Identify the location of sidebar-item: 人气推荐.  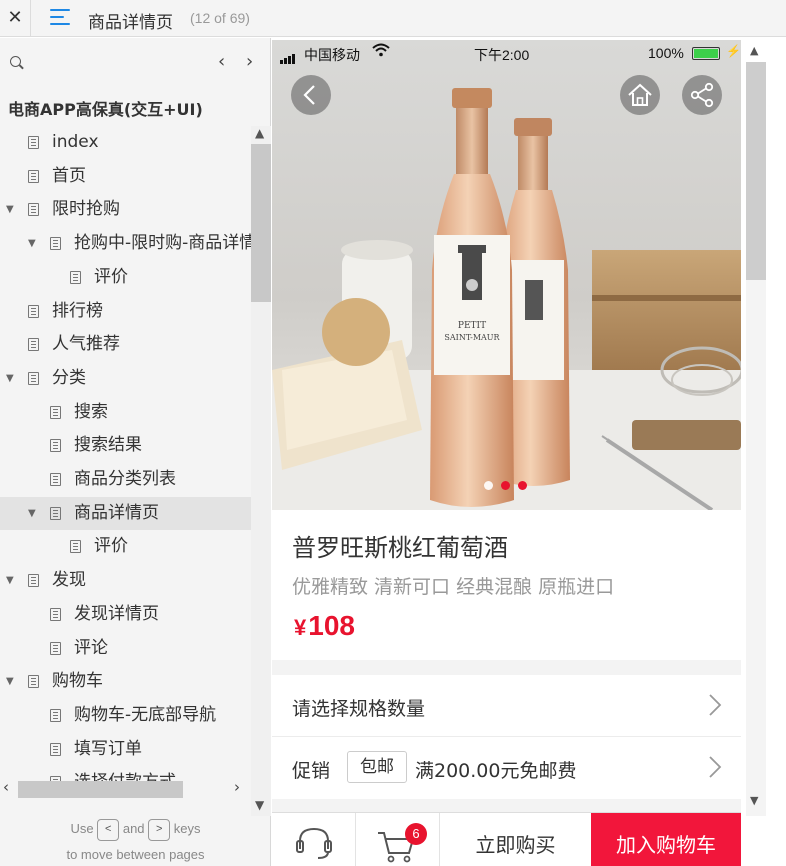
(125, 344).